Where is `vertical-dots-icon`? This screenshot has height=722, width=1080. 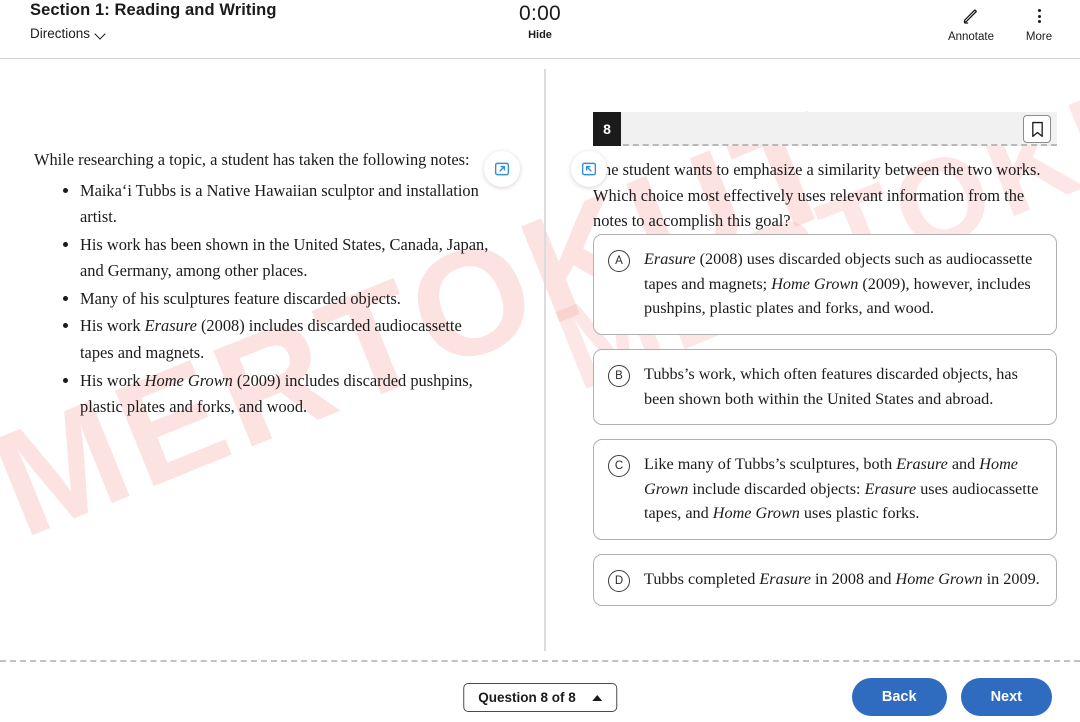 vertical-dots-icon is located at coordinates (1039, 16).